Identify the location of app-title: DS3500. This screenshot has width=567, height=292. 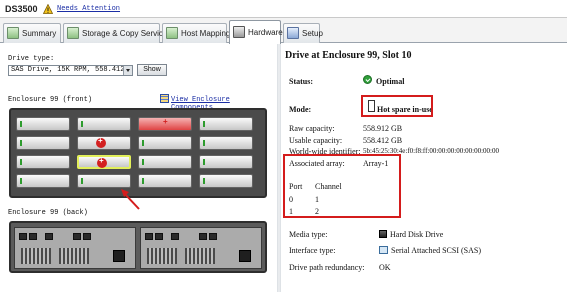
(21, 9).